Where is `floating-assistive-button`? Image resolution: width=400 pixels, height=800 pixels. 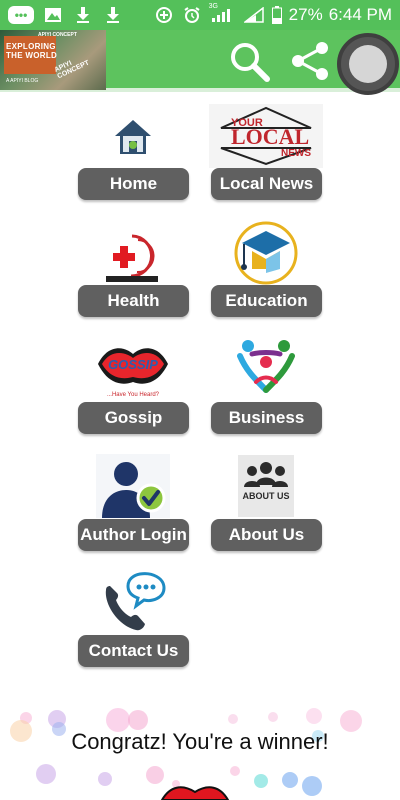
floating-assistive-button is located at coordinates (368, 64).